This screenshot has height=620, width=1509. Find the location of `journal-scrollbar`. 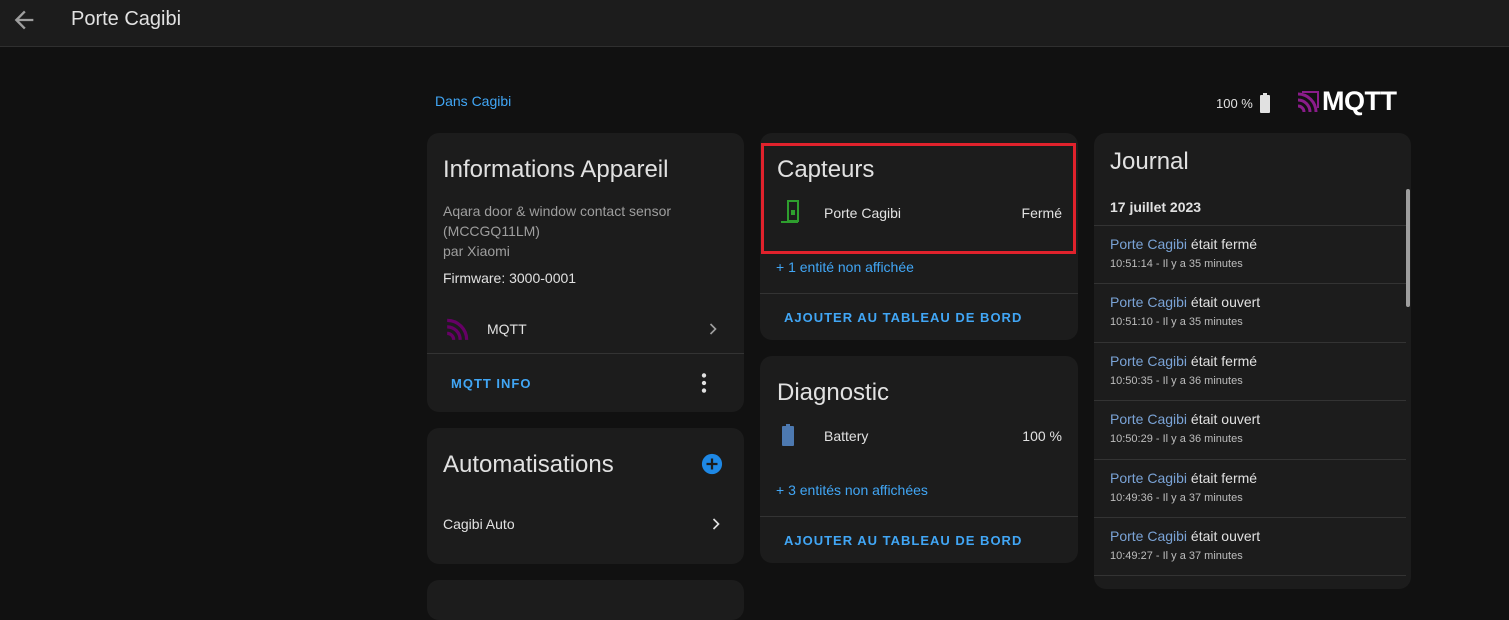

journal-scrollbar is located at coordinates (1408, 248).